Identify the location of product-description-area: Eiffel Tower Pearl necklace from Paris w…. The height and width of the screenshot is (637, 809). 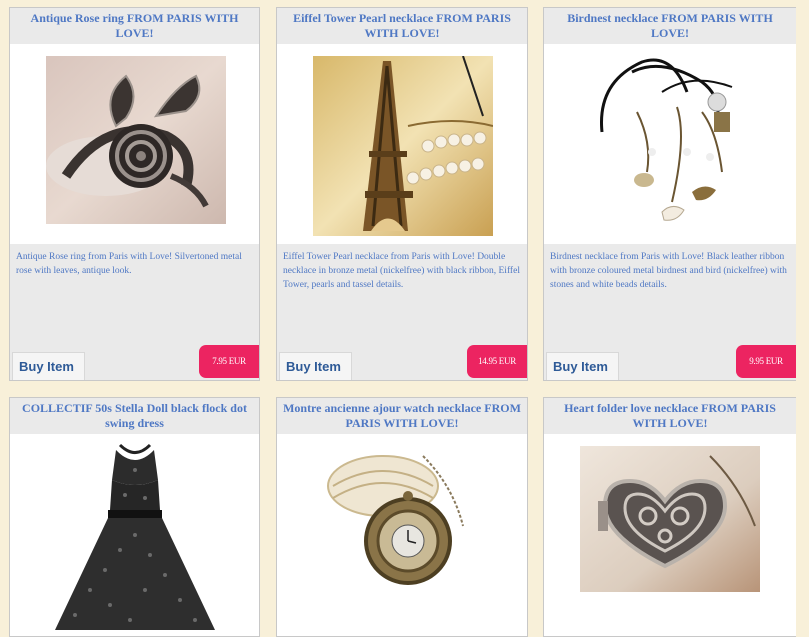
(402, 312).